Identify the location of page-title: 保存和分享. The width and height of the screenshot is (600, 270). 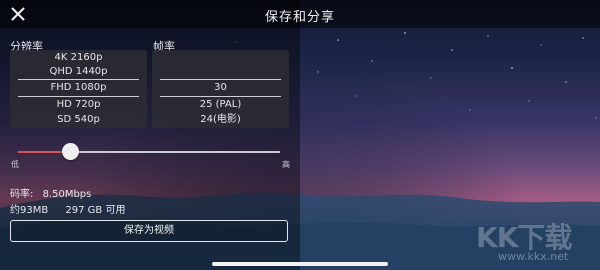
(299, 17).